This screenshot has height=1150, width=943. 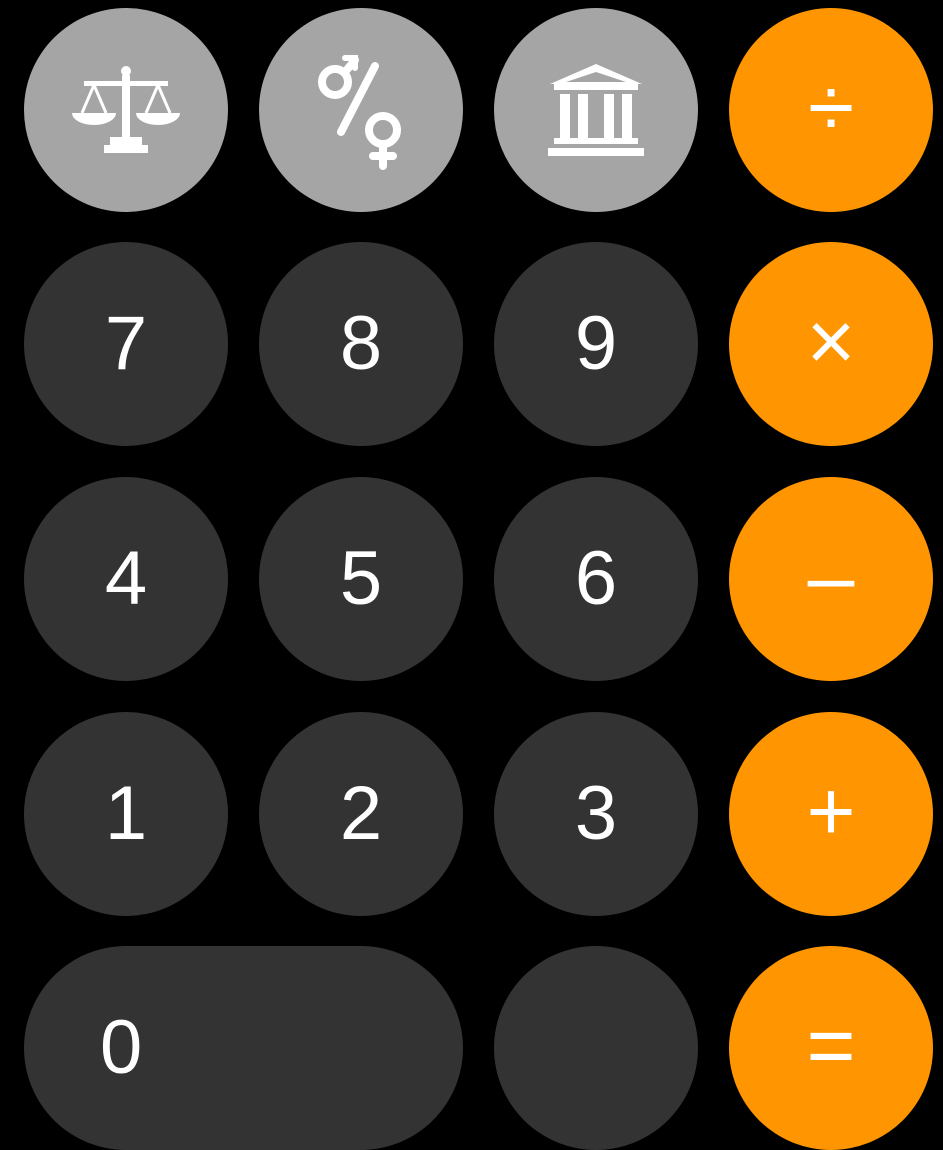 I want to click on digit-4-label: 4, so click(x=126, y=578).